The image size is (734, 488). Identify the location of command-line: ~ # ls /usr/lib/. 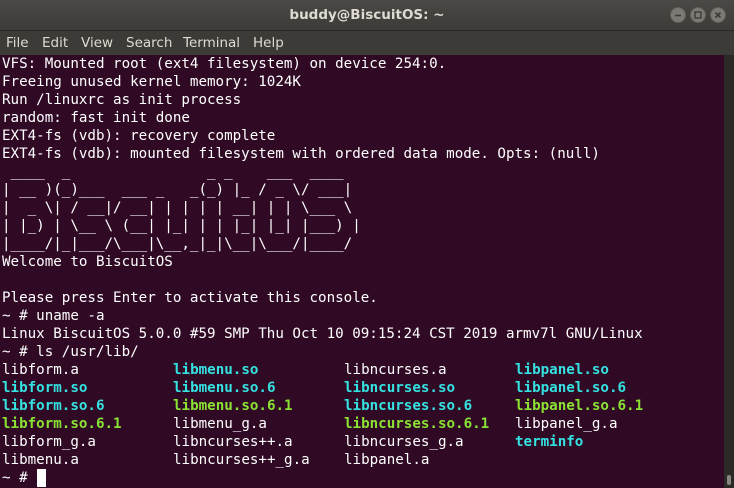
(70, 352).